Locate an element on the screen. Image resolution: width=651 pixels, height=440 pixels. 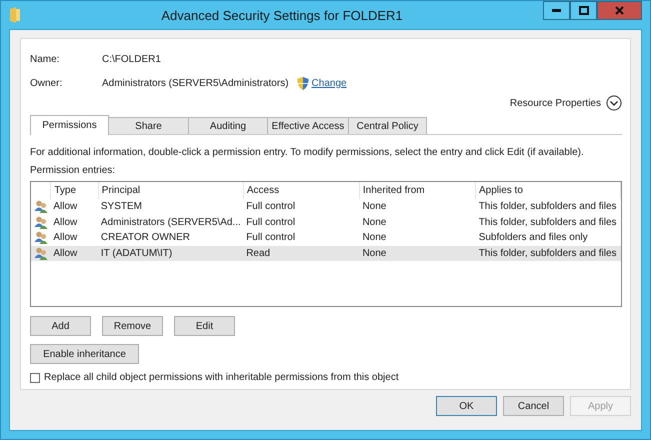
minimize-icon is located at coordinates (556, 10).